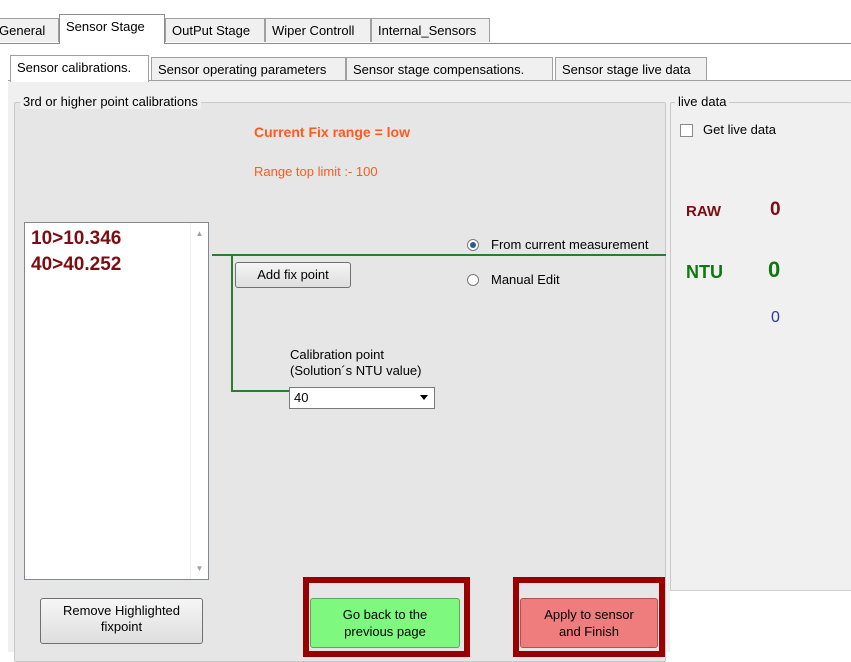  What do you see at coordinates (775, 317) in the screenshot?
I see `secondary-value: 0` at bounding box center [775, 317].